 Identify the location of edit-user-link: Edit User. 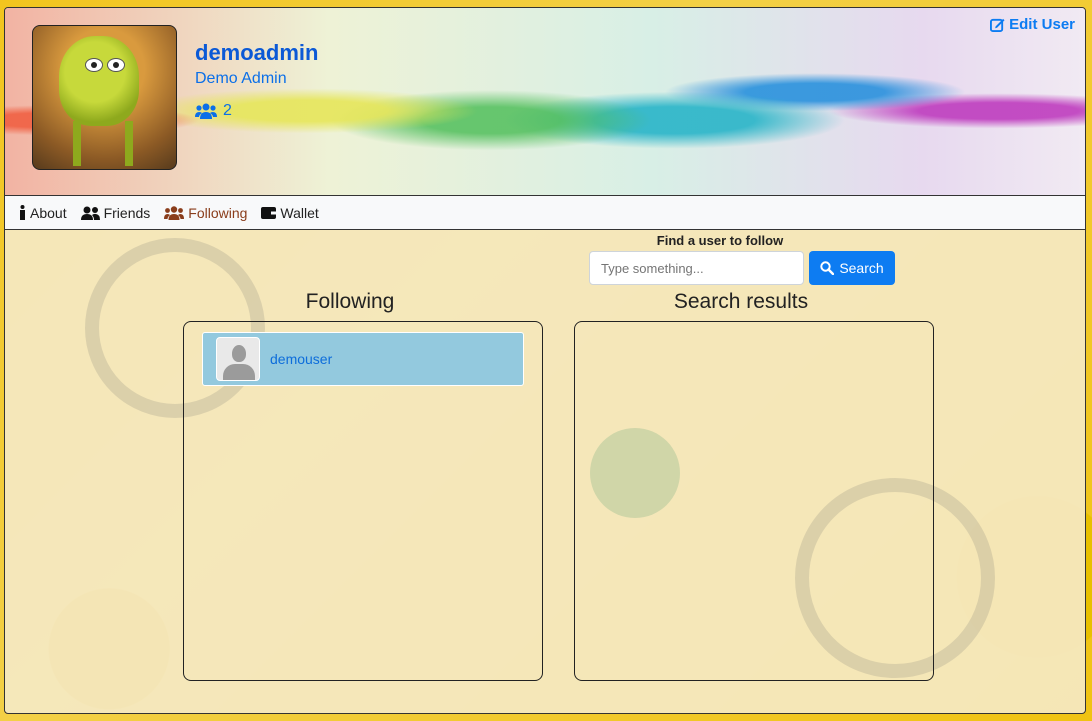
(1032, 24).